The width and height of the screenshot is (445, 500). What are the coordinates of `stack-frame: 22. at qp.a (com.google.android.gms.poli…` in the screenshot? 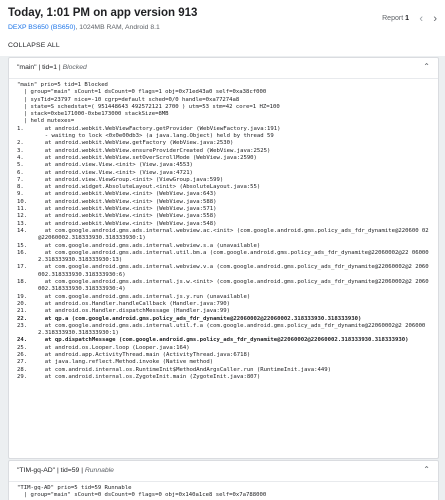 It's located at (223, 319).